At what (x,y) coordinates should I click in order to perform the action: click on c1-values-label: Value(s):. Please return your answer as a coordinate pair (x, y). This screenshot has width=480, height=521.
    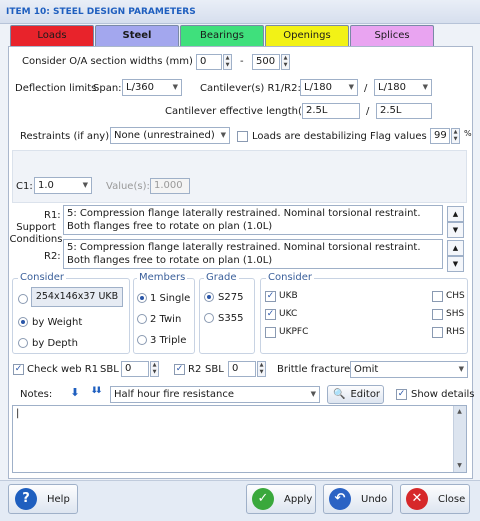
    Looking at the image, I should click on (128, 186).